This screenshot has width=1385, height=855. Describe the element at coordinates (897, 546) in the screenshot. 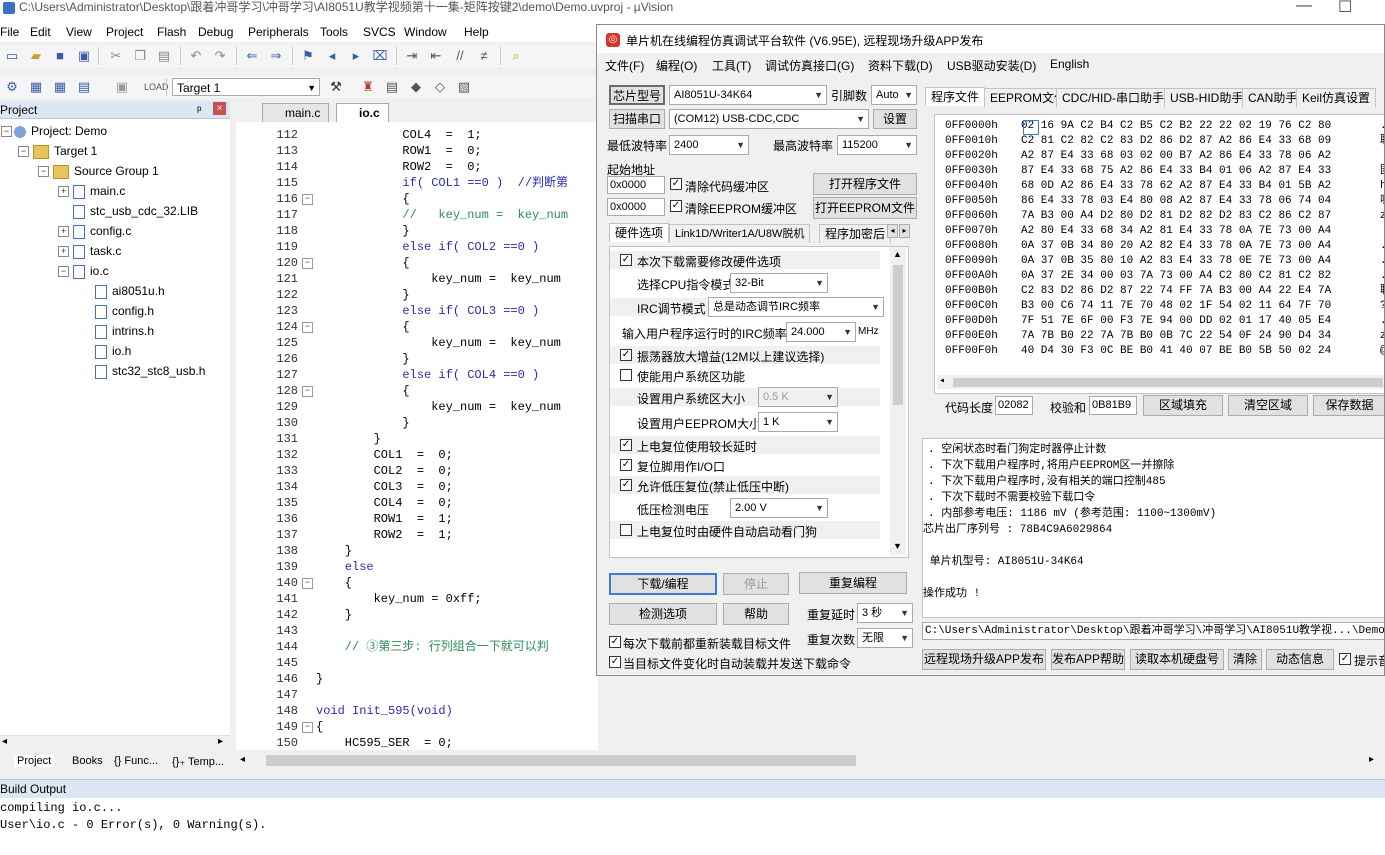

I see `scroll-down-icon: ▼` at that location.